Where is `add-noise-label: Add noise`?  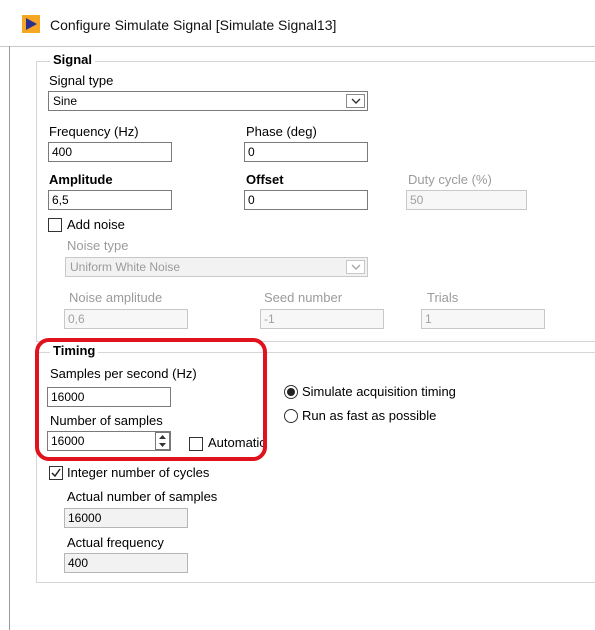
add-noise-label: Add noise is located at coordinates (96, 224).